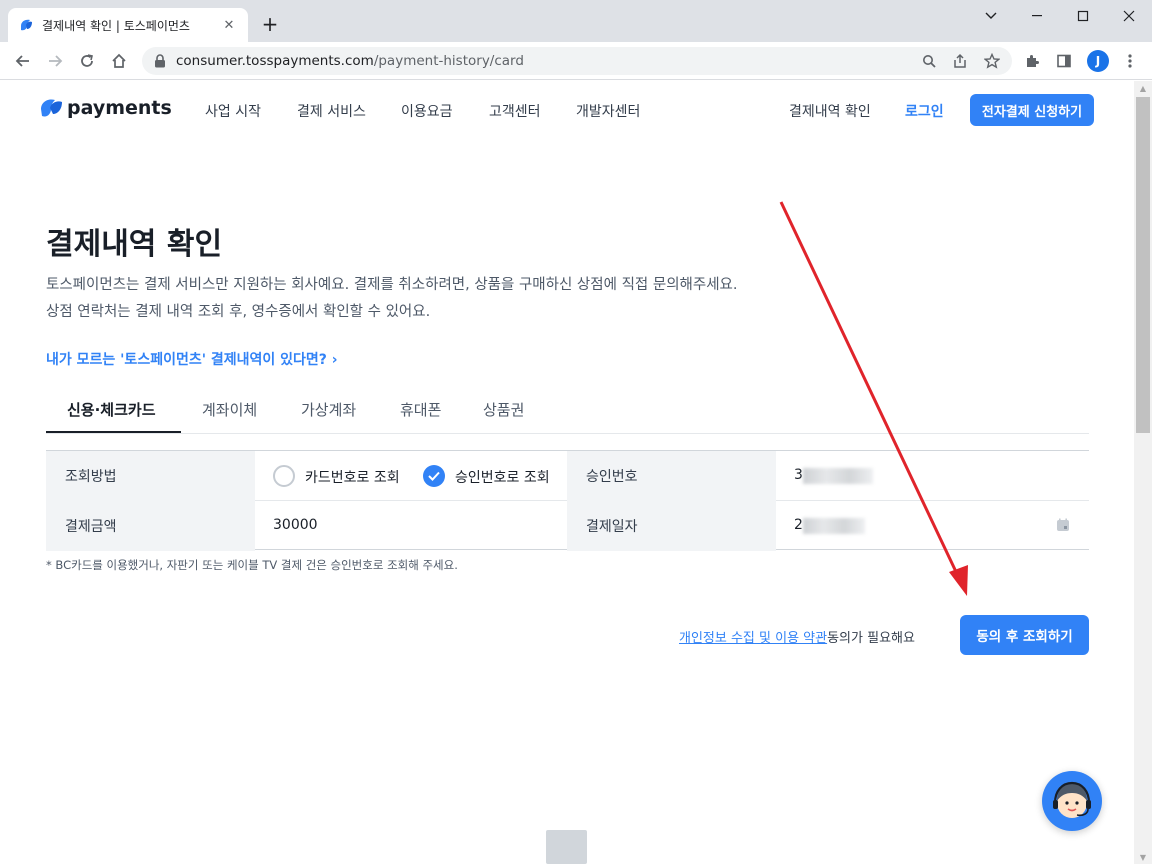  I want to click on home-icon, so click(119, 61).